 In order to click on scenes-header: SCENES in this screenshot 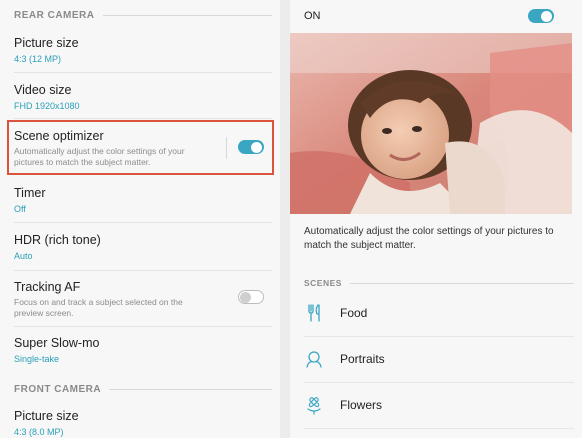, I will do `click(439, 283)`.